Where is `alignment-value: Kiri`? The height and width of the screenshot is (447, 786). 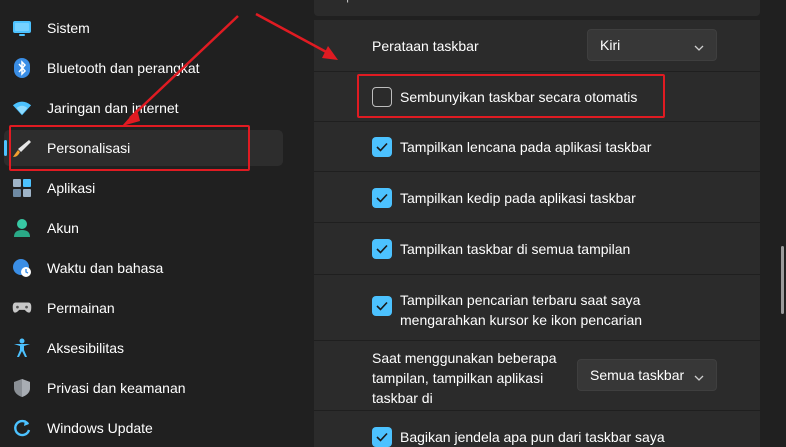 alignment-value: Kiri is located at coordinates (610, 45).